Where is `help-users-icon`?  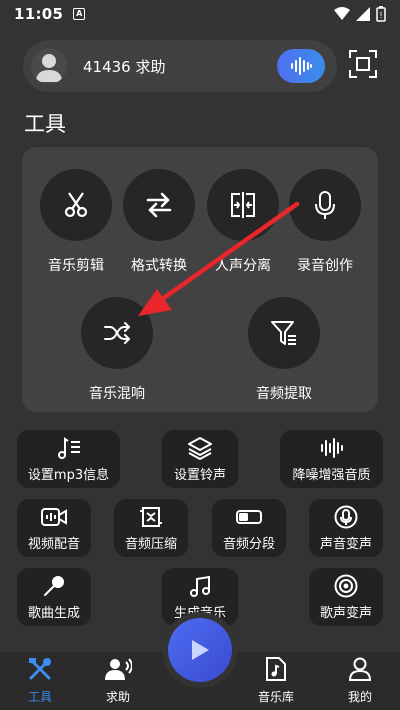
help-users-icon is located at coordinates (119, 669).